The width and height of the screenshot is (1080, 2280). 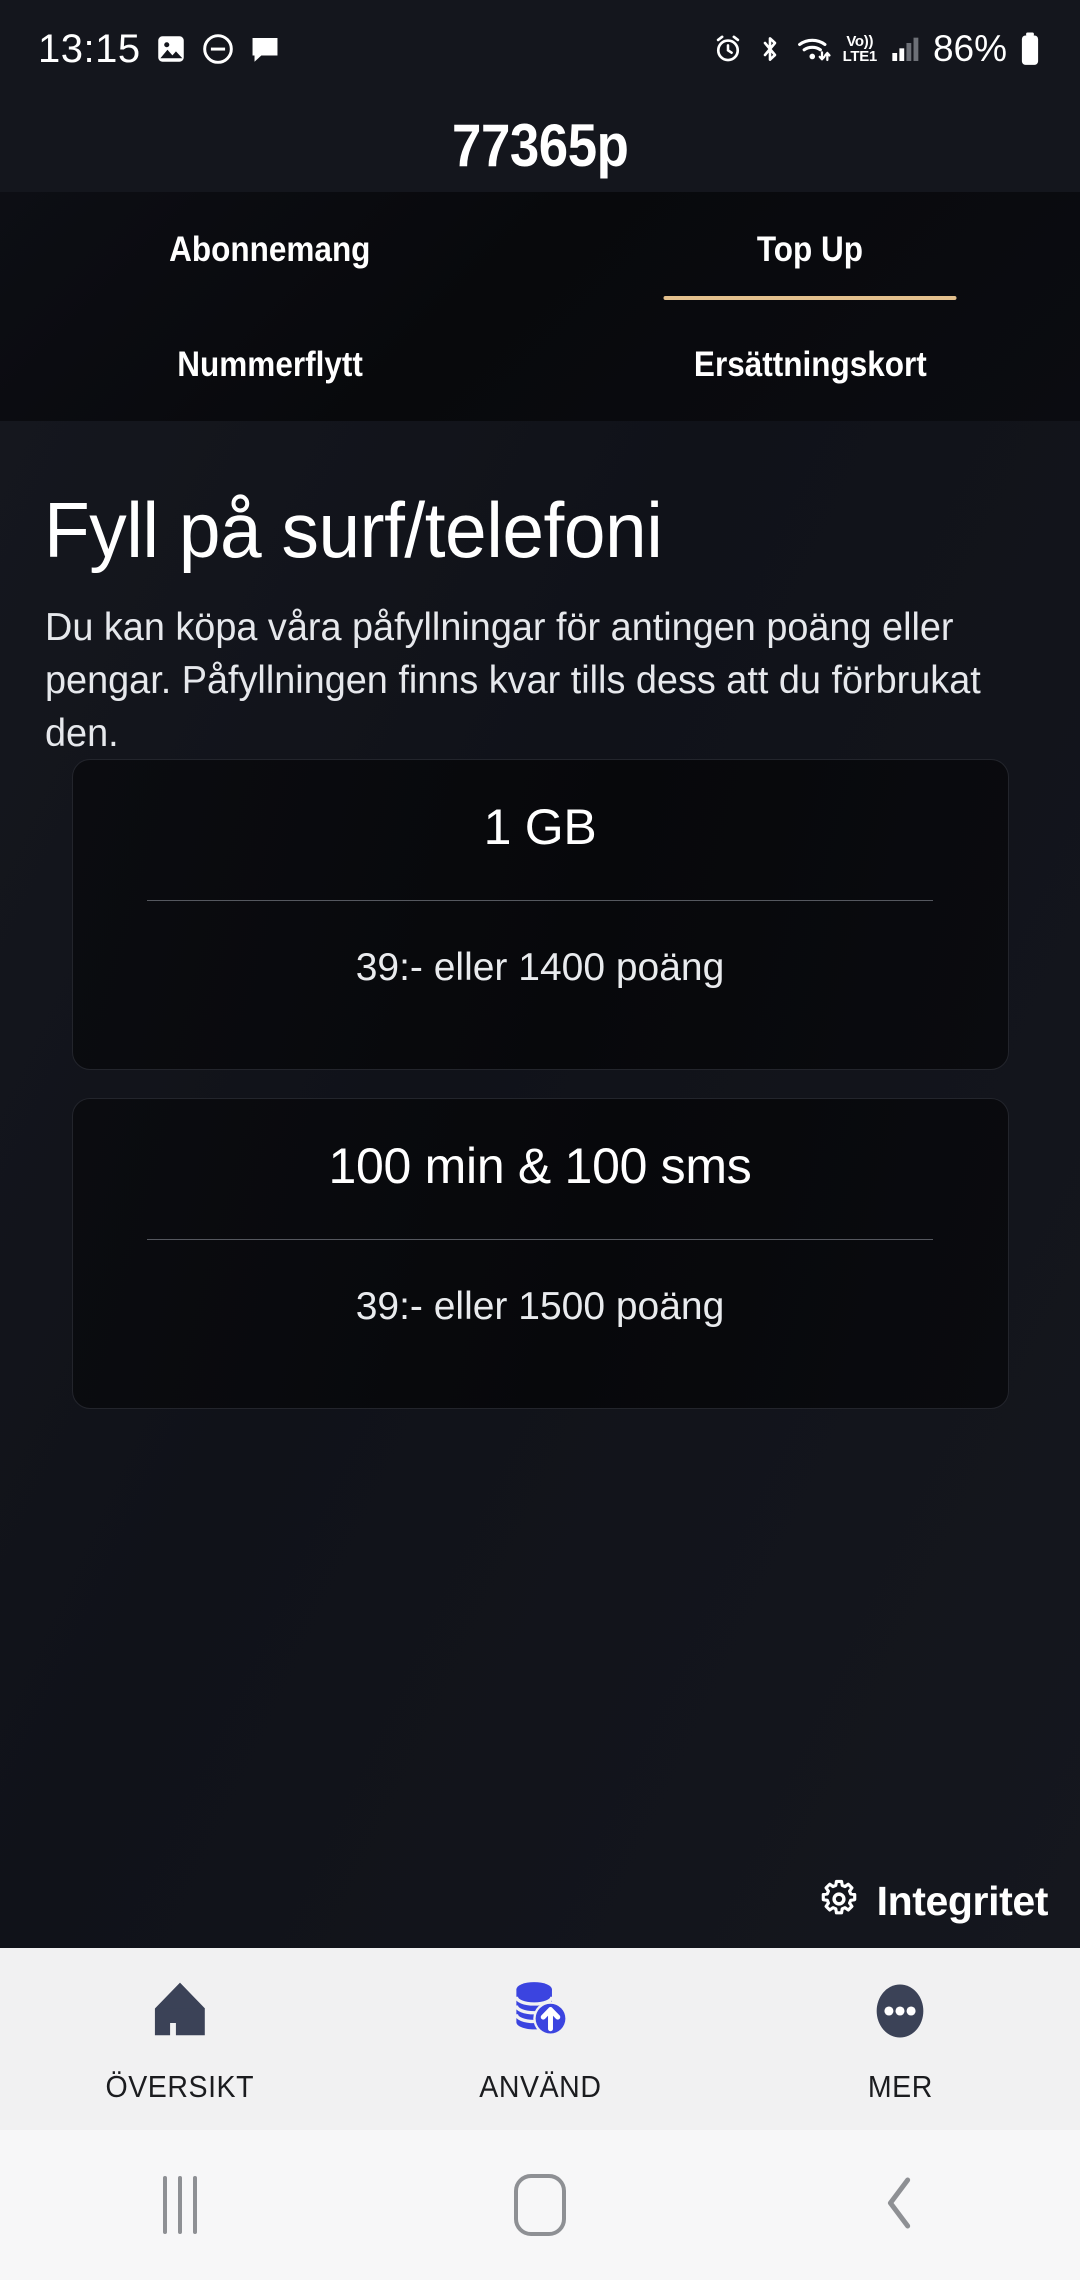 I want to click on topup-card-price: 39:- eller 1500 poäng, so click(x=540, y=1306).